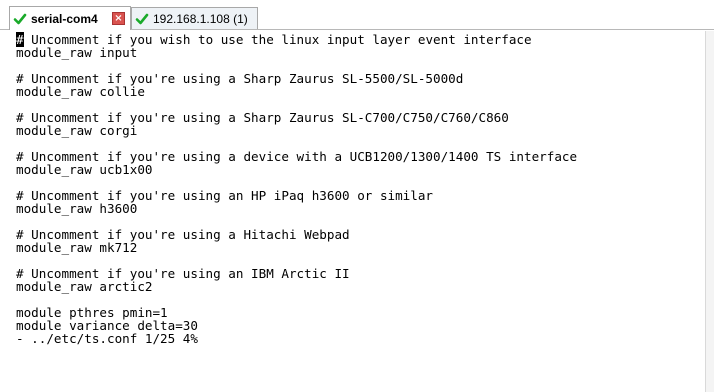 Image resolution: width=714 pixels, height=392 pixels. I want to click on terminal-line: module_raw arctic2, so click(84, 286).